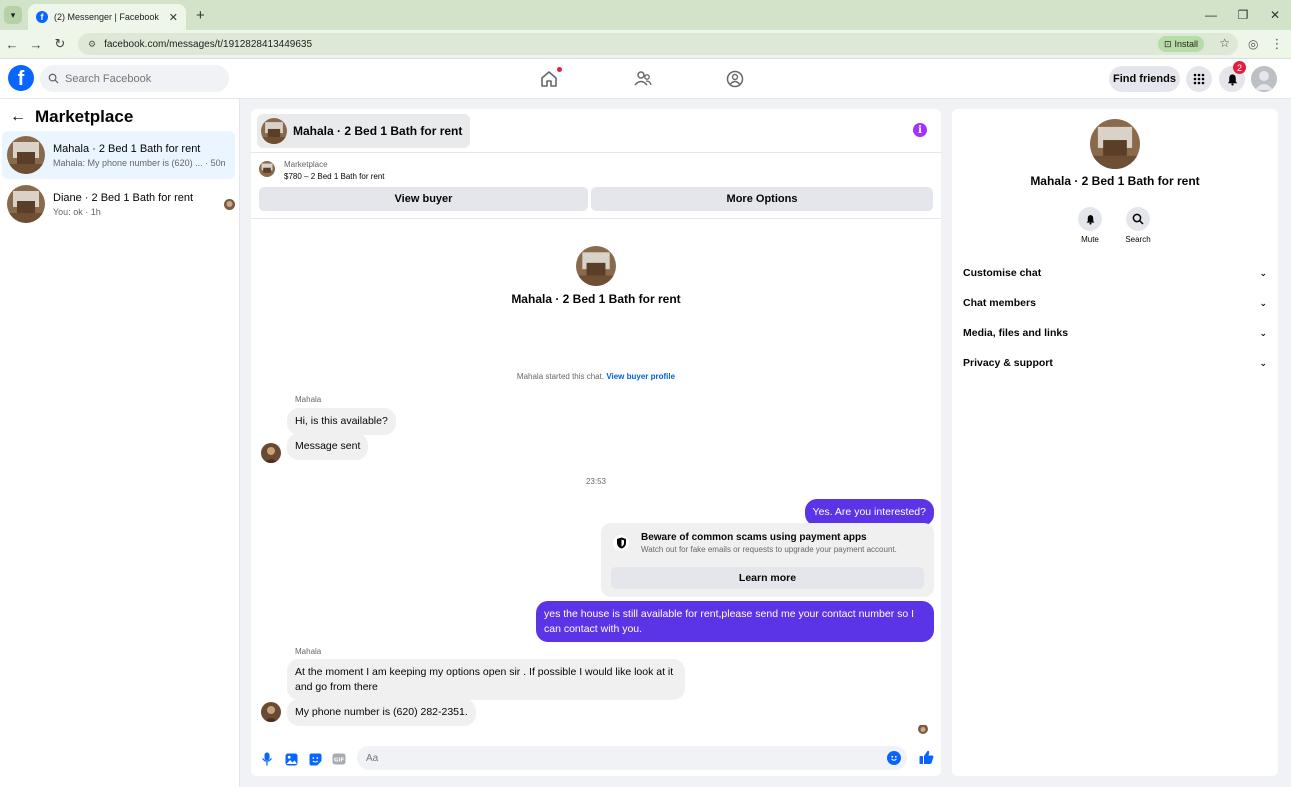  I want to click on sidebar-title: Marketplace, so click(84, 116).